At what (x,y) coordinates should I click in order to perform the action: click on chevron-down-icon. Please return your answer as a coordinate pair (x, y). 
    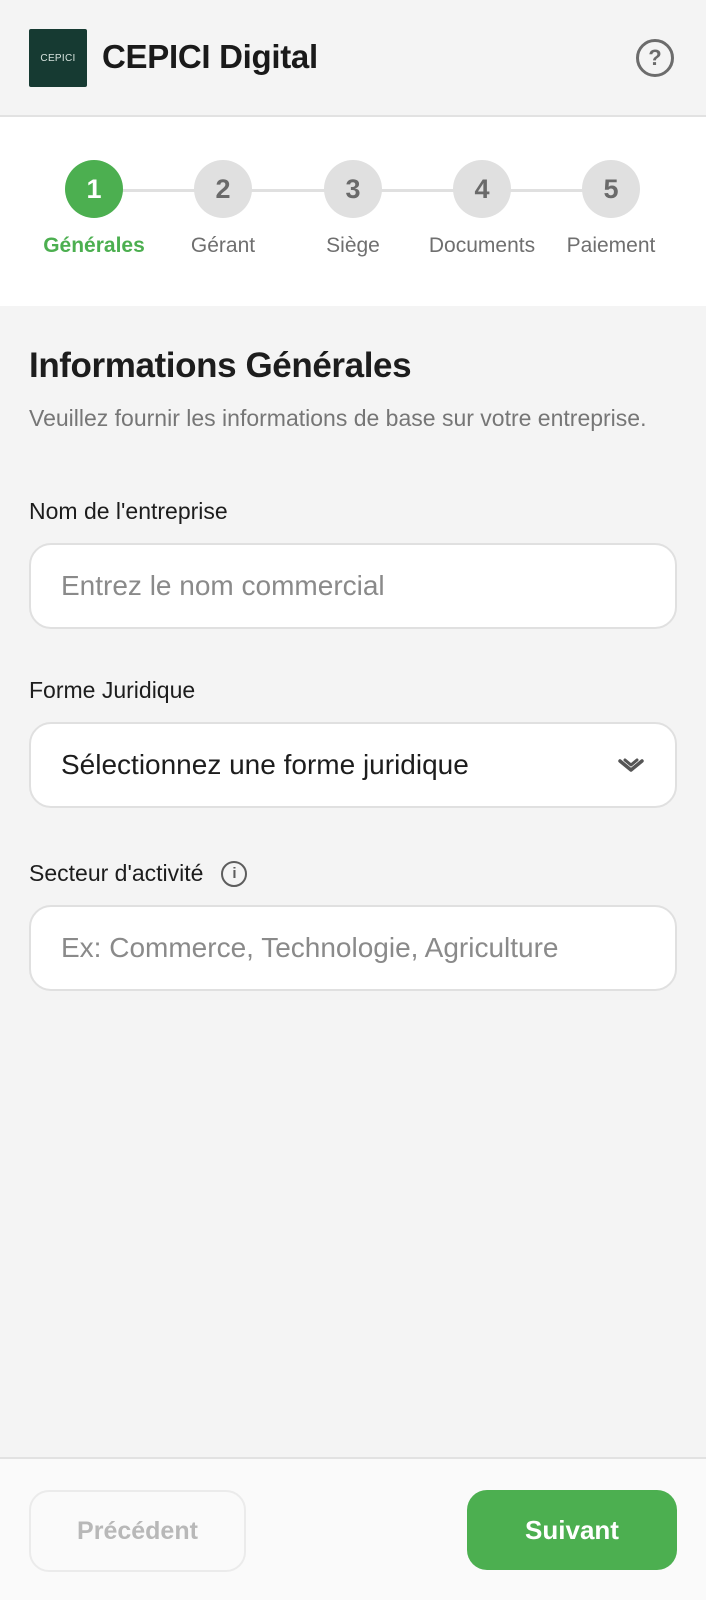
    Looking at the image, I should click on (631, 765).